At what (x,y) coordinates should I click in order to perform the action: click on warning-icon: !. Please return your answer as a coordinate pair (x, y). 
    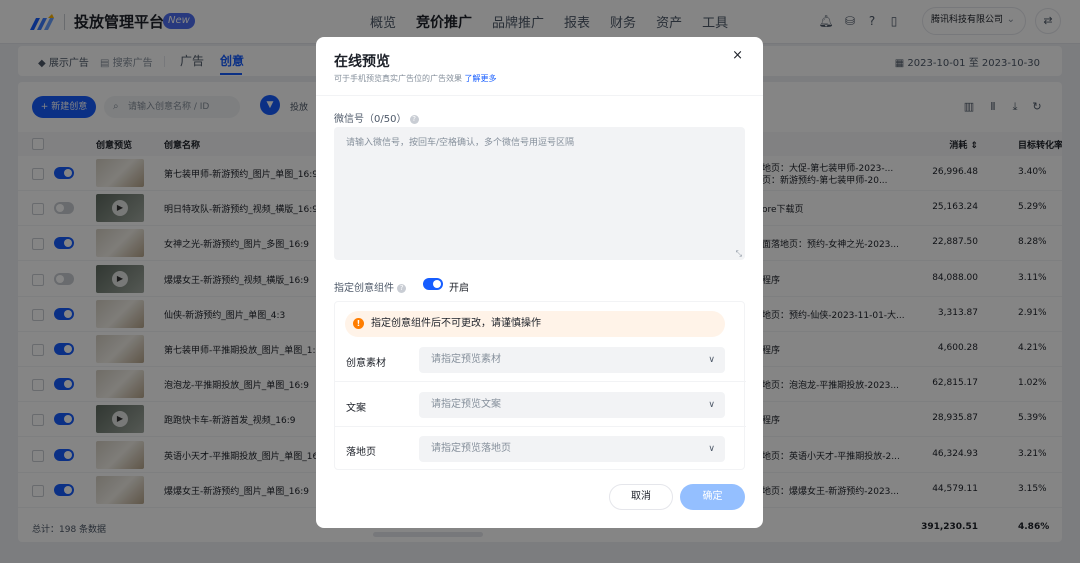
    Looking at the image, I should click on (358, 323).